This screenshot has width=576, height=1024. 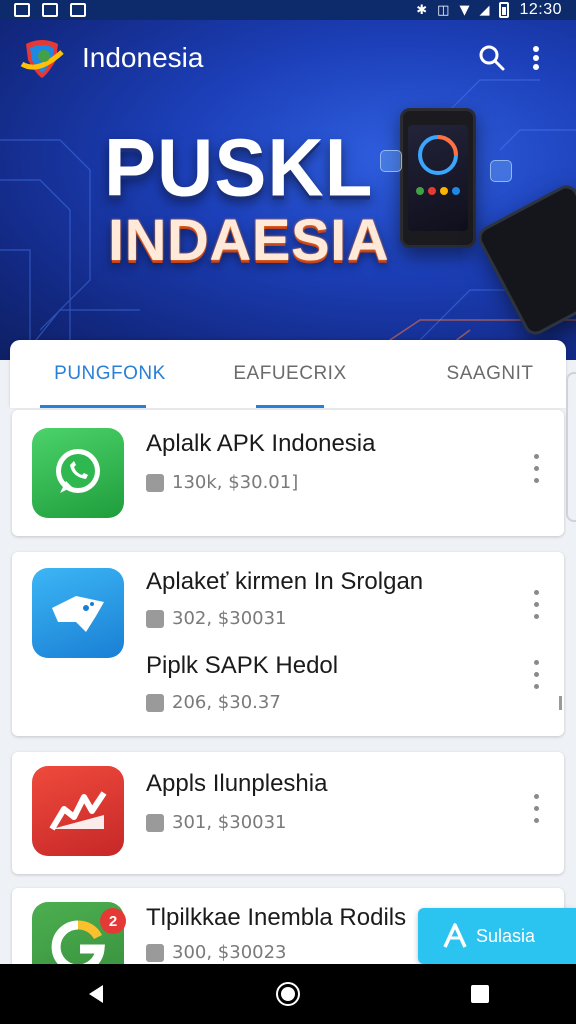 What do you see at coordinates (110, 374) in the screenshot?
I see `tab-pungfonk: PUNGFONK` at bounding box center [110, 374].